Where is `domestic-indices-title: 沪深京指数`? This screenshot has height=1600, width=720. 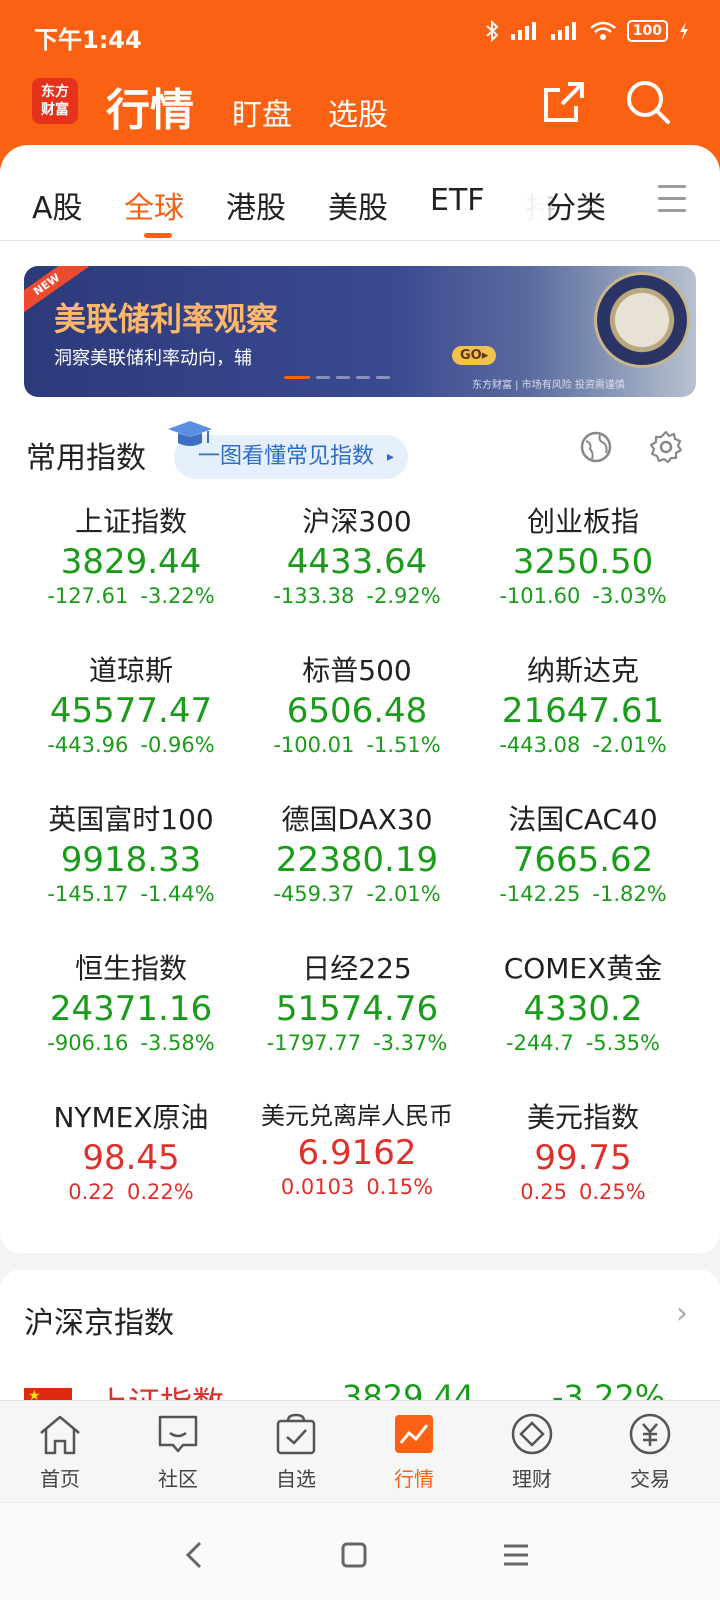 domestic-indices-title: 沪深京指数 is located at coordinates (99, 1320).